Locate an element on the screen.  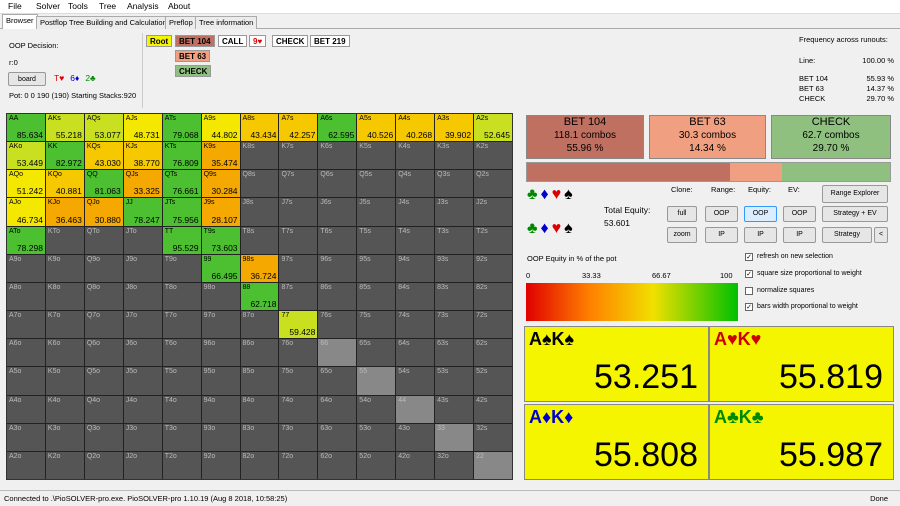
range-cell: J6s is located at coordinates (337, 212).